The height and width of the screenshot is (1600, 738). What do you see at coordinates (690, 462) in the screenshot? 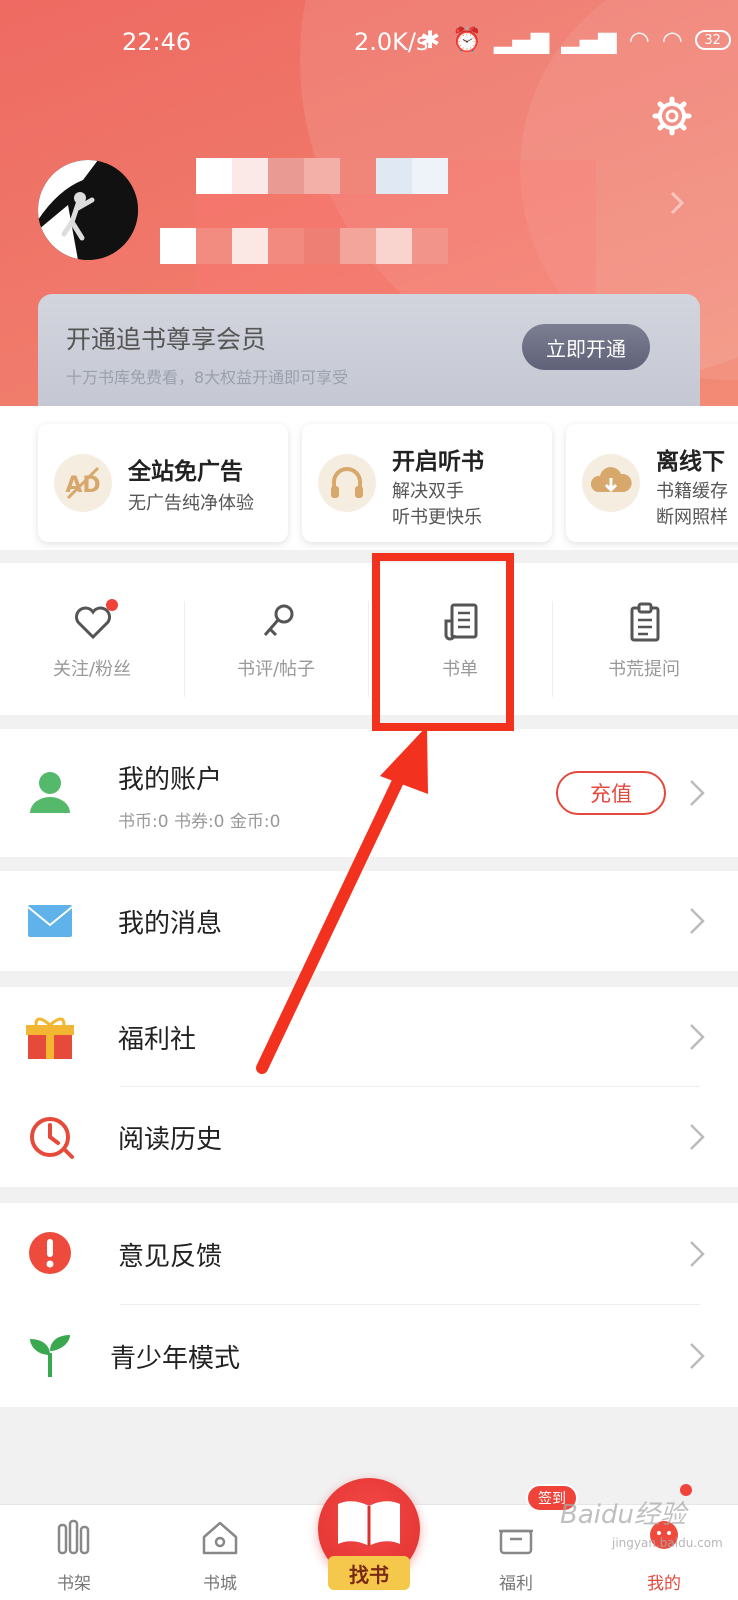
I see `feature-title: 离线下` at bounding box center [690, 462].